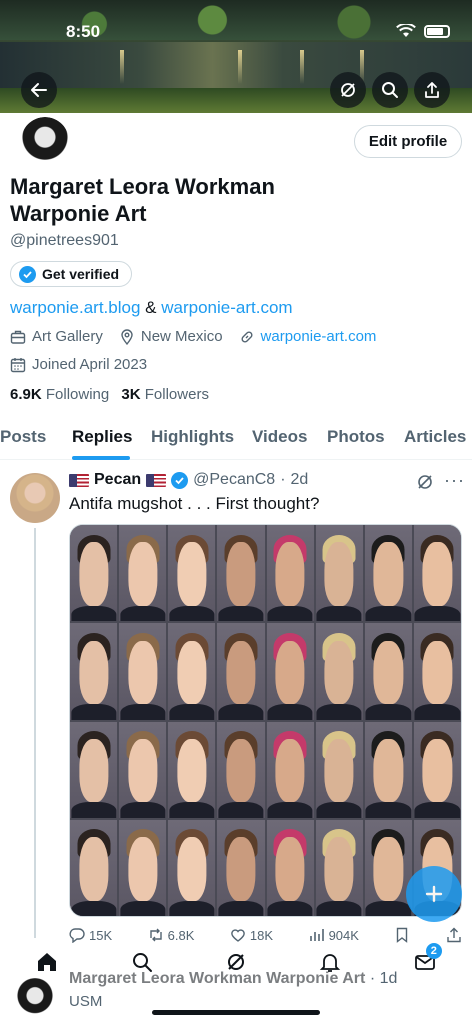 This screenshot has height=1024, width=472. Describe the element at coordinates (408, 141) in the screenshot. I see `edit-profile-button: Edit profile` at that location.